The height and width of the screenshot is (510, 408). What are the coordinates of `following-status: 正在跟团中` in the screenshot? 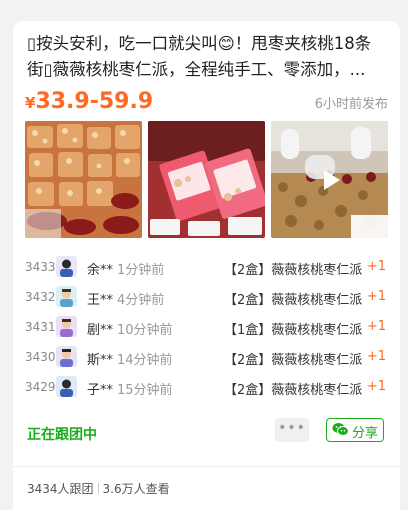 It's located at (62, 435).